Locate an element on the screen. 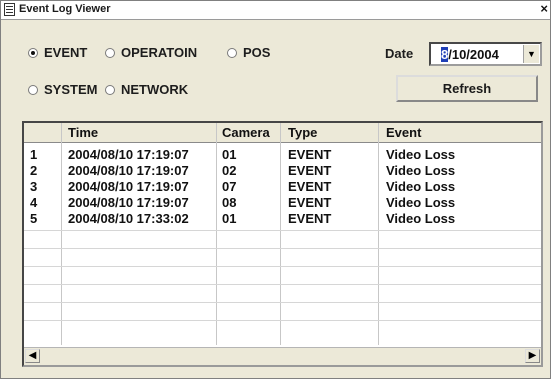 The height and width of the screenshot is (379, 551). arrow-left-icon: ◀ is located at coordinates (32, 356).